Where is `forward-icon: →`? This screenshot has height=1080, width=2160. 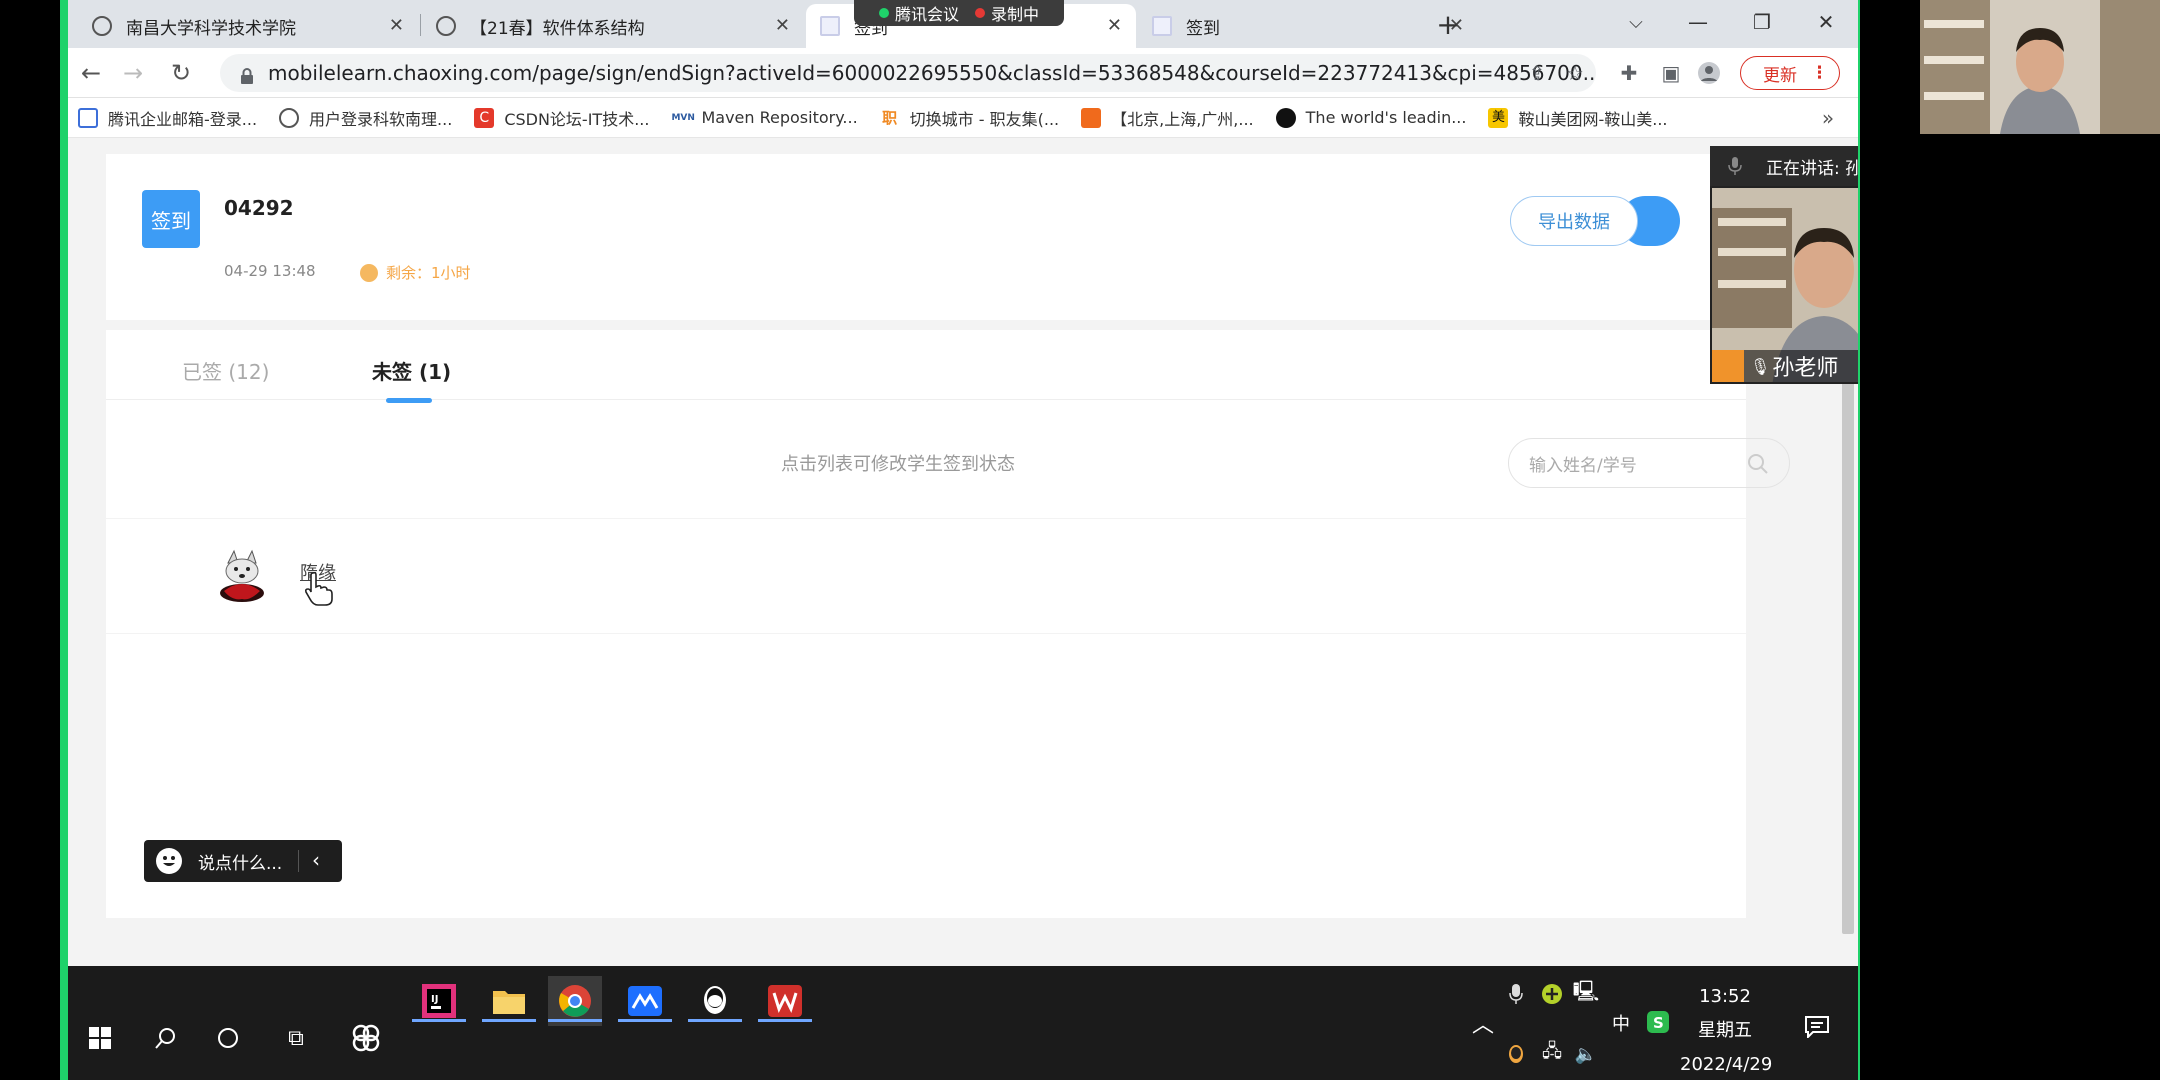 forward-icon: → is located at coordinates (133, 73).